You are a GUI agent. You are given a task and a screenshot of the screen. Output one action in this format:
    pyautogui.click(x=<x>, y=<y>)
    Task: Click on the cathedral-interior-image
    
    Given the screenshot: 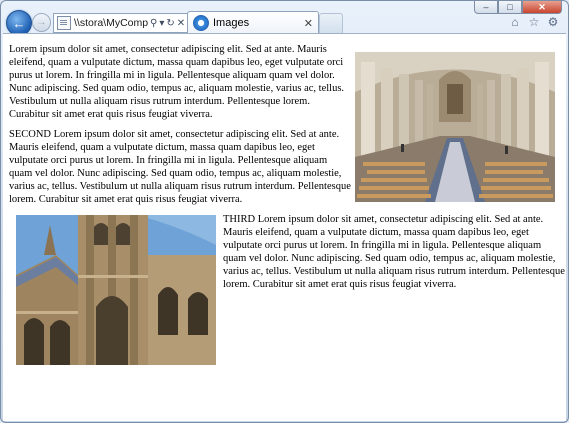 What is the action you would take?
    pyautogui.click(x=455, y=127)
    